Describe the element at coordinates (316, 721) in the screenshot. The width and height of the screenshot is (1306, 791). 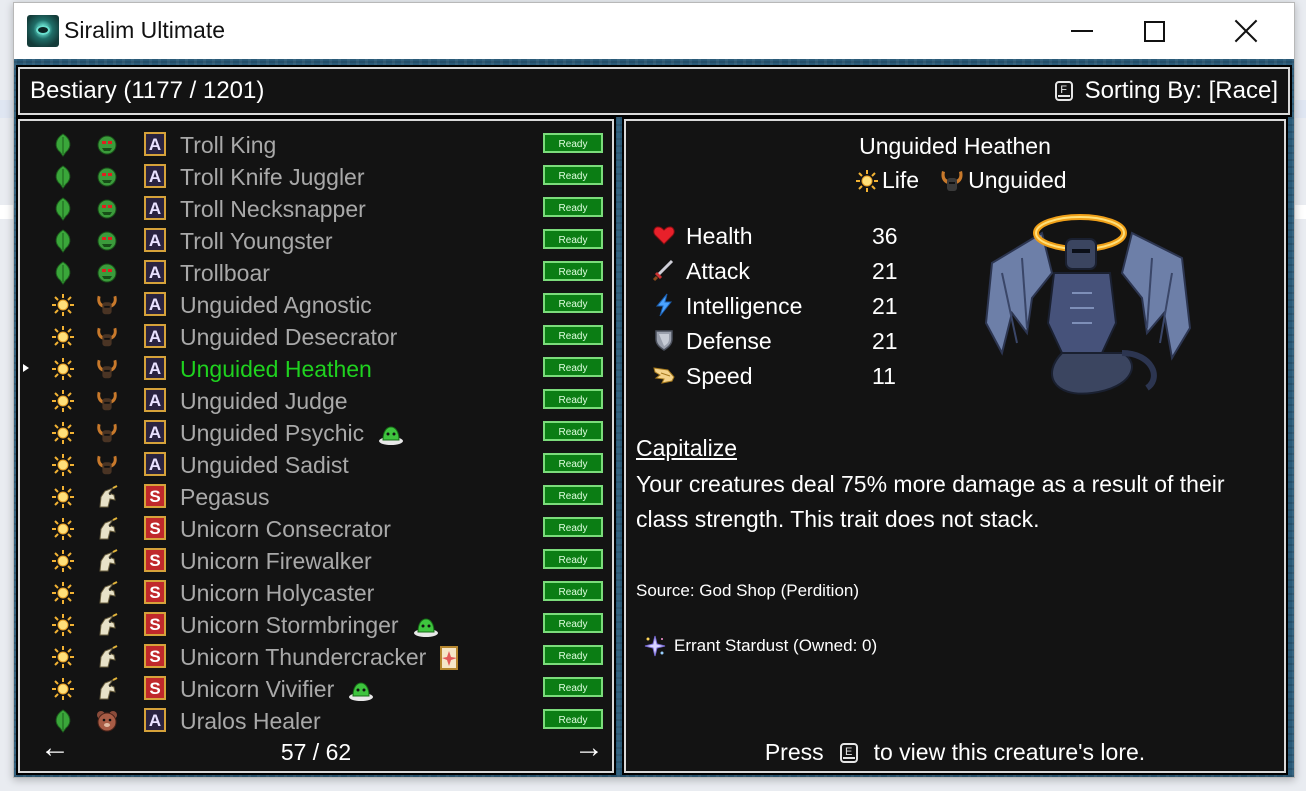
I see `creature-row: A Uralos Healer Ready` at that location.